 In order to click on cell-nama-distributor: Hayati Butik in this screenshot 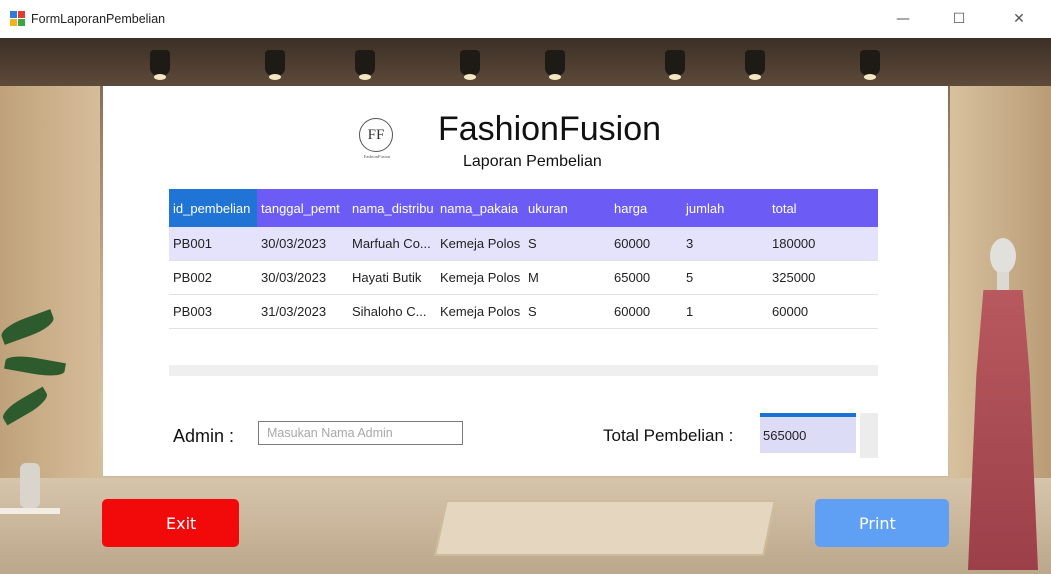, I will do `click(392, 277)`.